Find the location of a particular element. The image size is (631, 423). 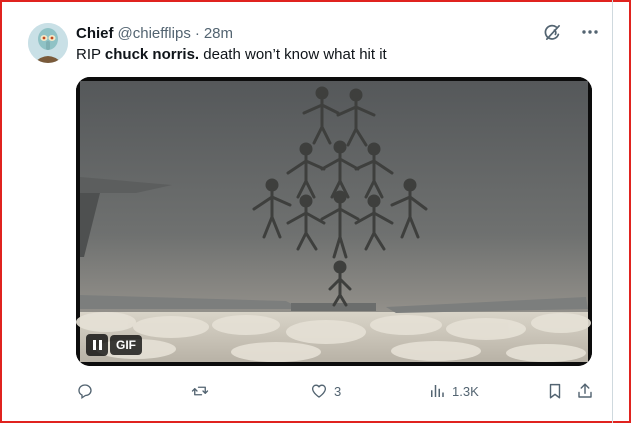

bookmark-button is located at coordinates (555, 391).